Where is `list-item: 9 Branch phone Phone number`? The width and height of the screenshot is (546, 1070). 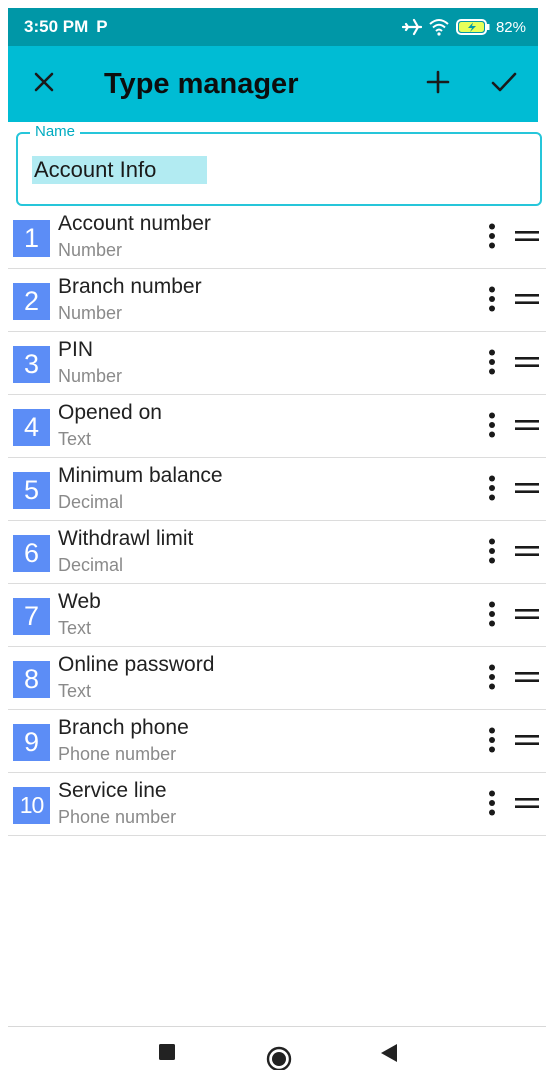 list-item: 9 Branch phone Phone number is located at coordinates (277, 741).